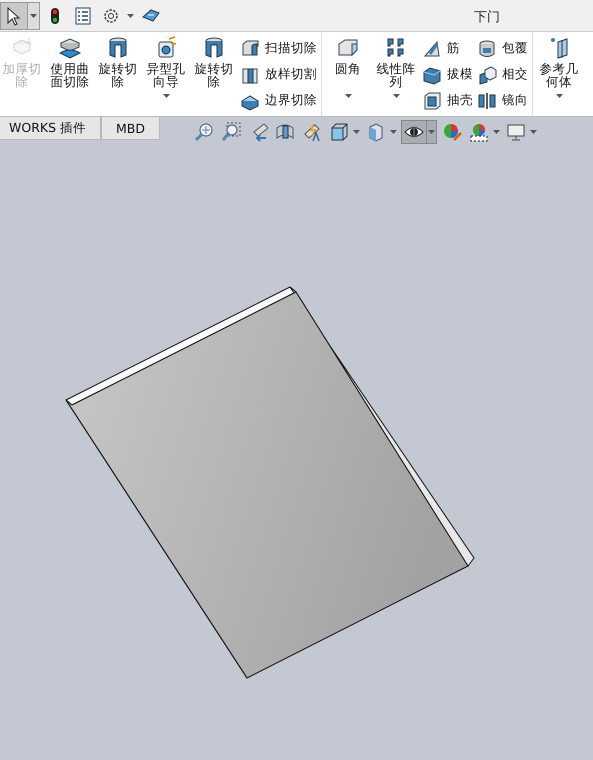 Image resolution: width=593 pixels, height=760 pixels. What do you see at coordinates (339, 132) in the screenshot?
I see `view-orientation-icon` at bounding box center [339, 132].